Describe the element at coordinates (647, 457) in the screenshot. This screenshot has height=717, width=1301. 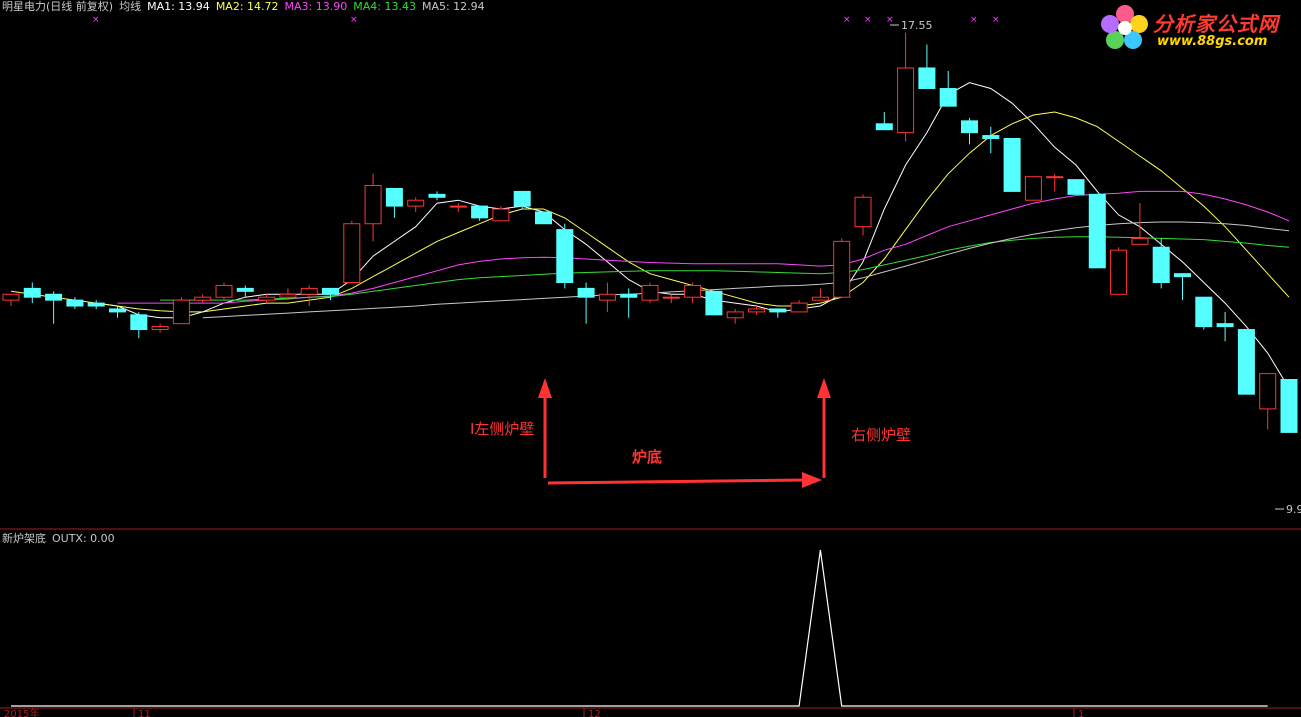
I see `bottom-label: 炉底` at that location.